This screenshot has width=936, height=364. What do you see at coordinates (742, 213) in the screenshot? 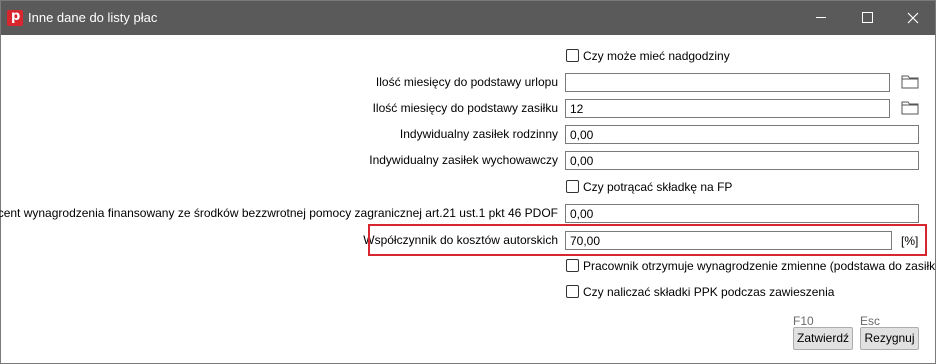
I see `pdof-percent-input: 0,00` at bounding box center [742, 213].